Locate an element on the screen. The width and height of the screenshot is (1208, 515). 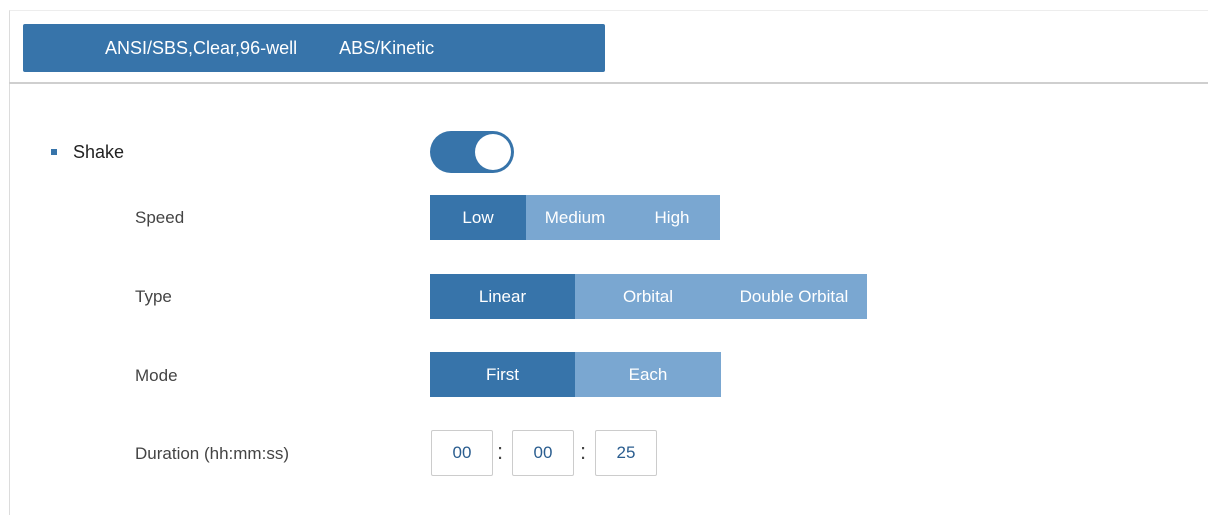
speed-selector: Low Medium High is located at coordinates (575, 217).